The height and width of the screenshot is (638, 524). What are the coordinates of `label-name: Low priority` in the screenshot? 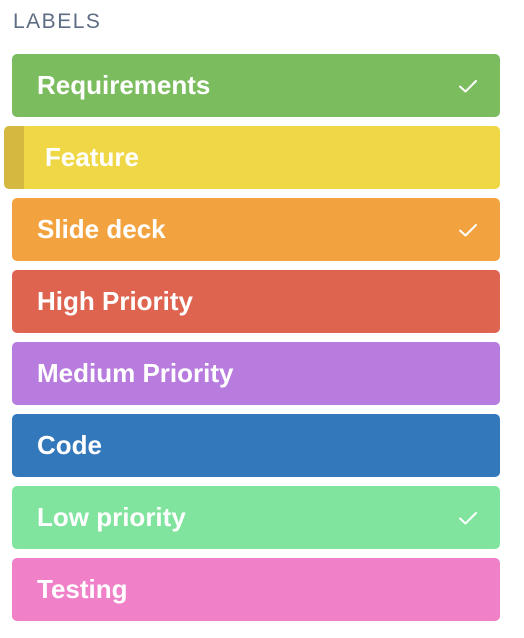 It's located at (111, 517).